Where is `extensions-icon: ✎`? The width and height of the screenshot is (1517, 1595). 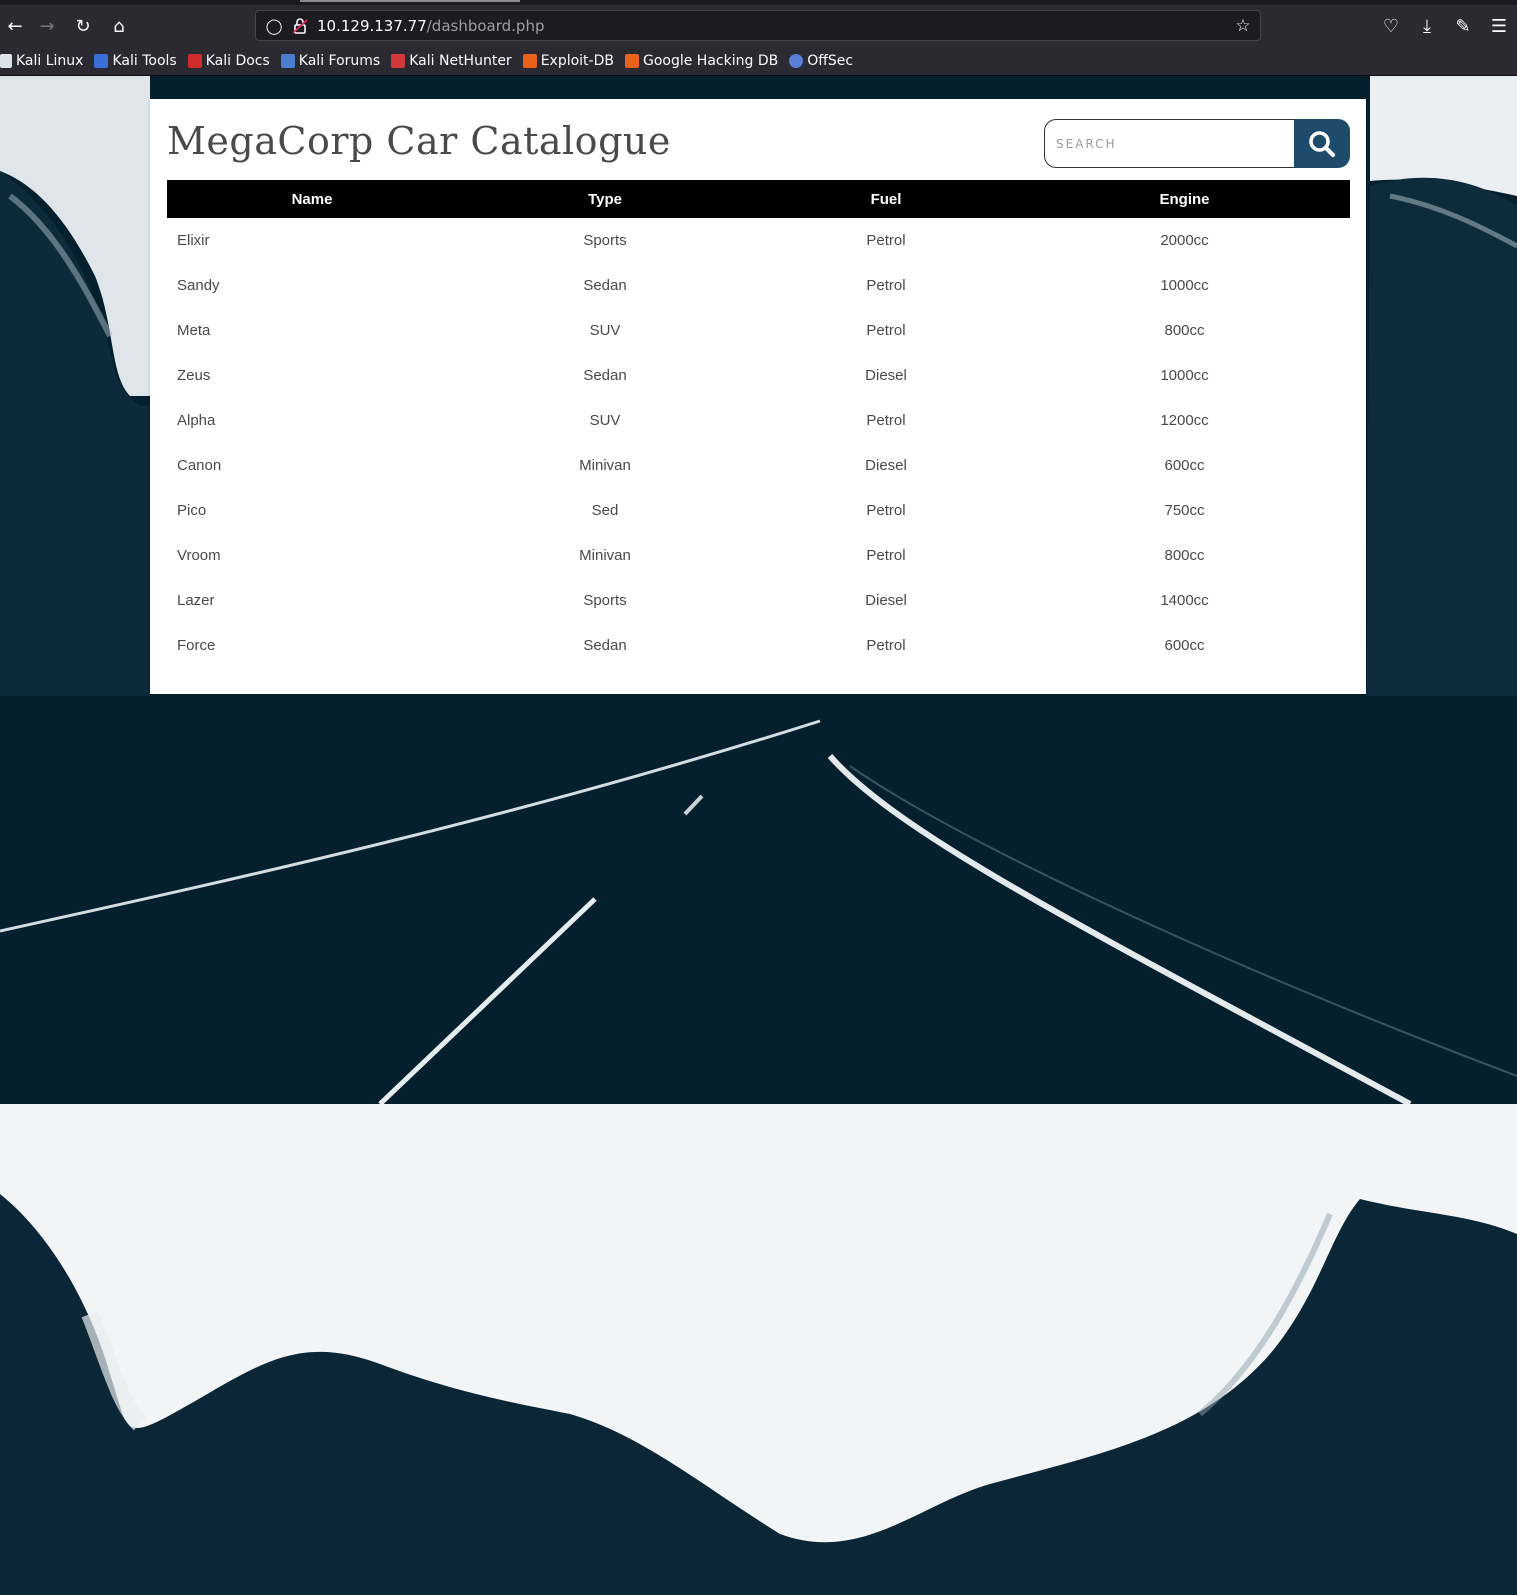 extensions-icon: ✎ is located at coordinates (1463, 26).